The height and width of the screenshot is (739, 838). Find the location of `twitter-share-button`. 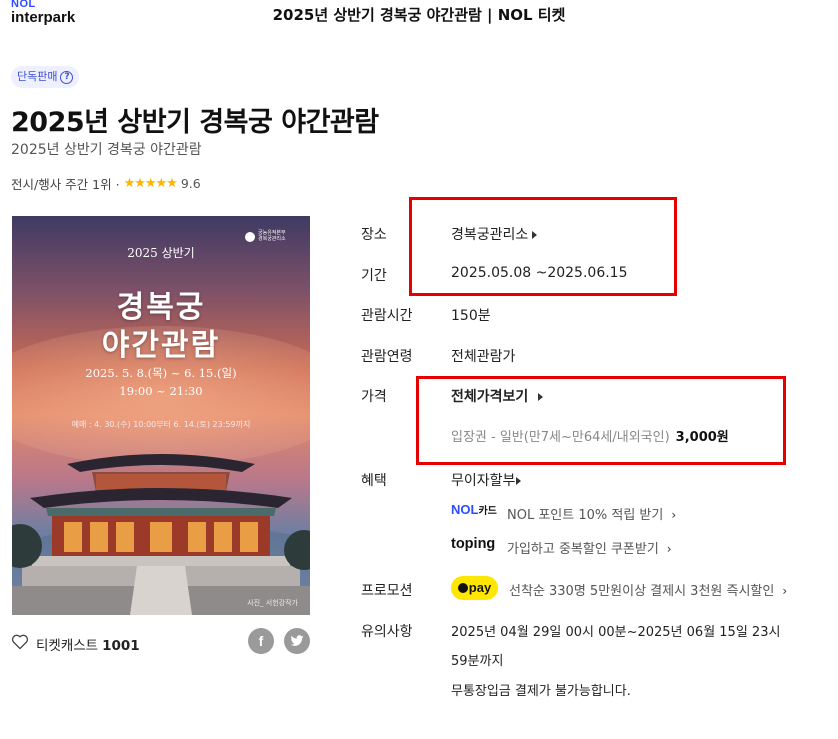

twitter-share-button is located at coordinates (297, 641).